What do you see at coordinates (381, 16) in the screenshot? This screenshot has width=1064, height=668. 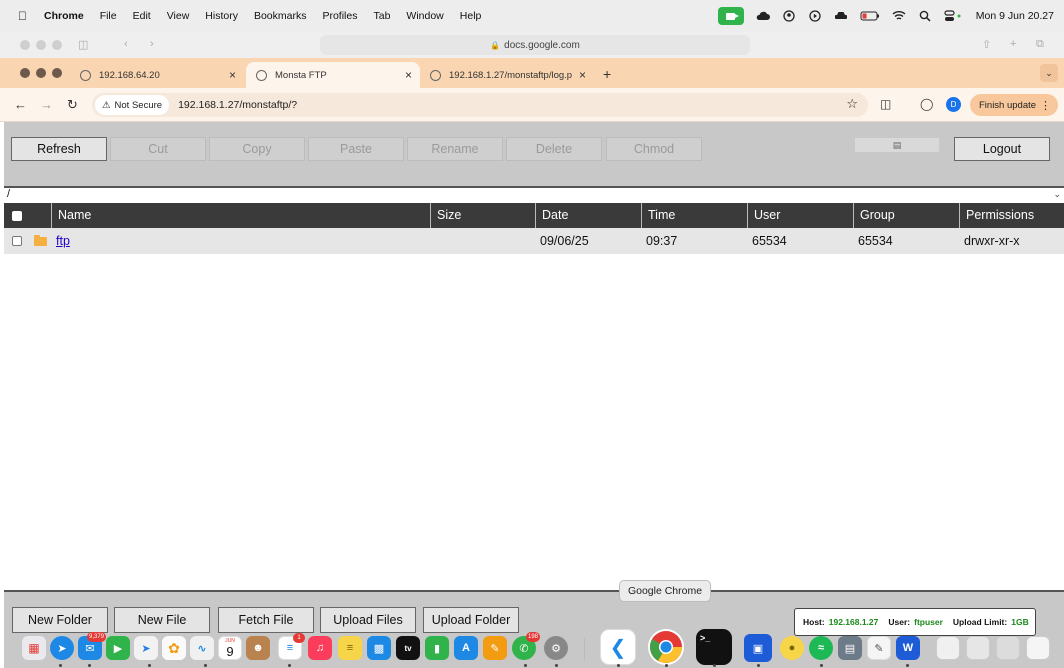 I see `menu-tab: Tab` at bounding box center [381, 16].